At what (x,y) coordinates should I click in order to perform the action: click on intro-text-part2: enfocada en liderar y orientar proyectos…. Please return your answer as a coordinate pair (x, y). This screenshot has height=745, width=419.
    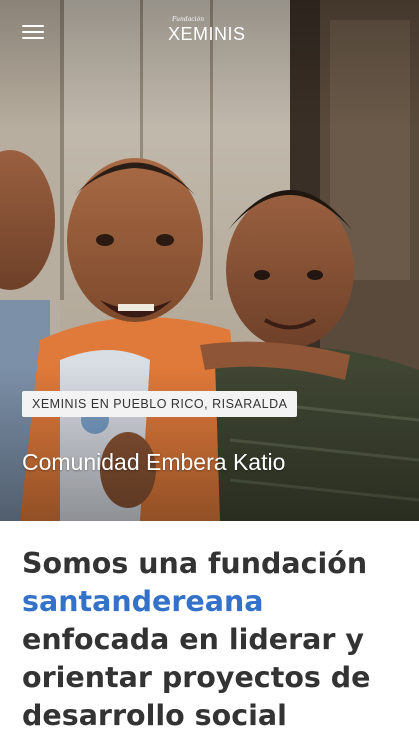
    Looking at the image, I should click on (196, 677).